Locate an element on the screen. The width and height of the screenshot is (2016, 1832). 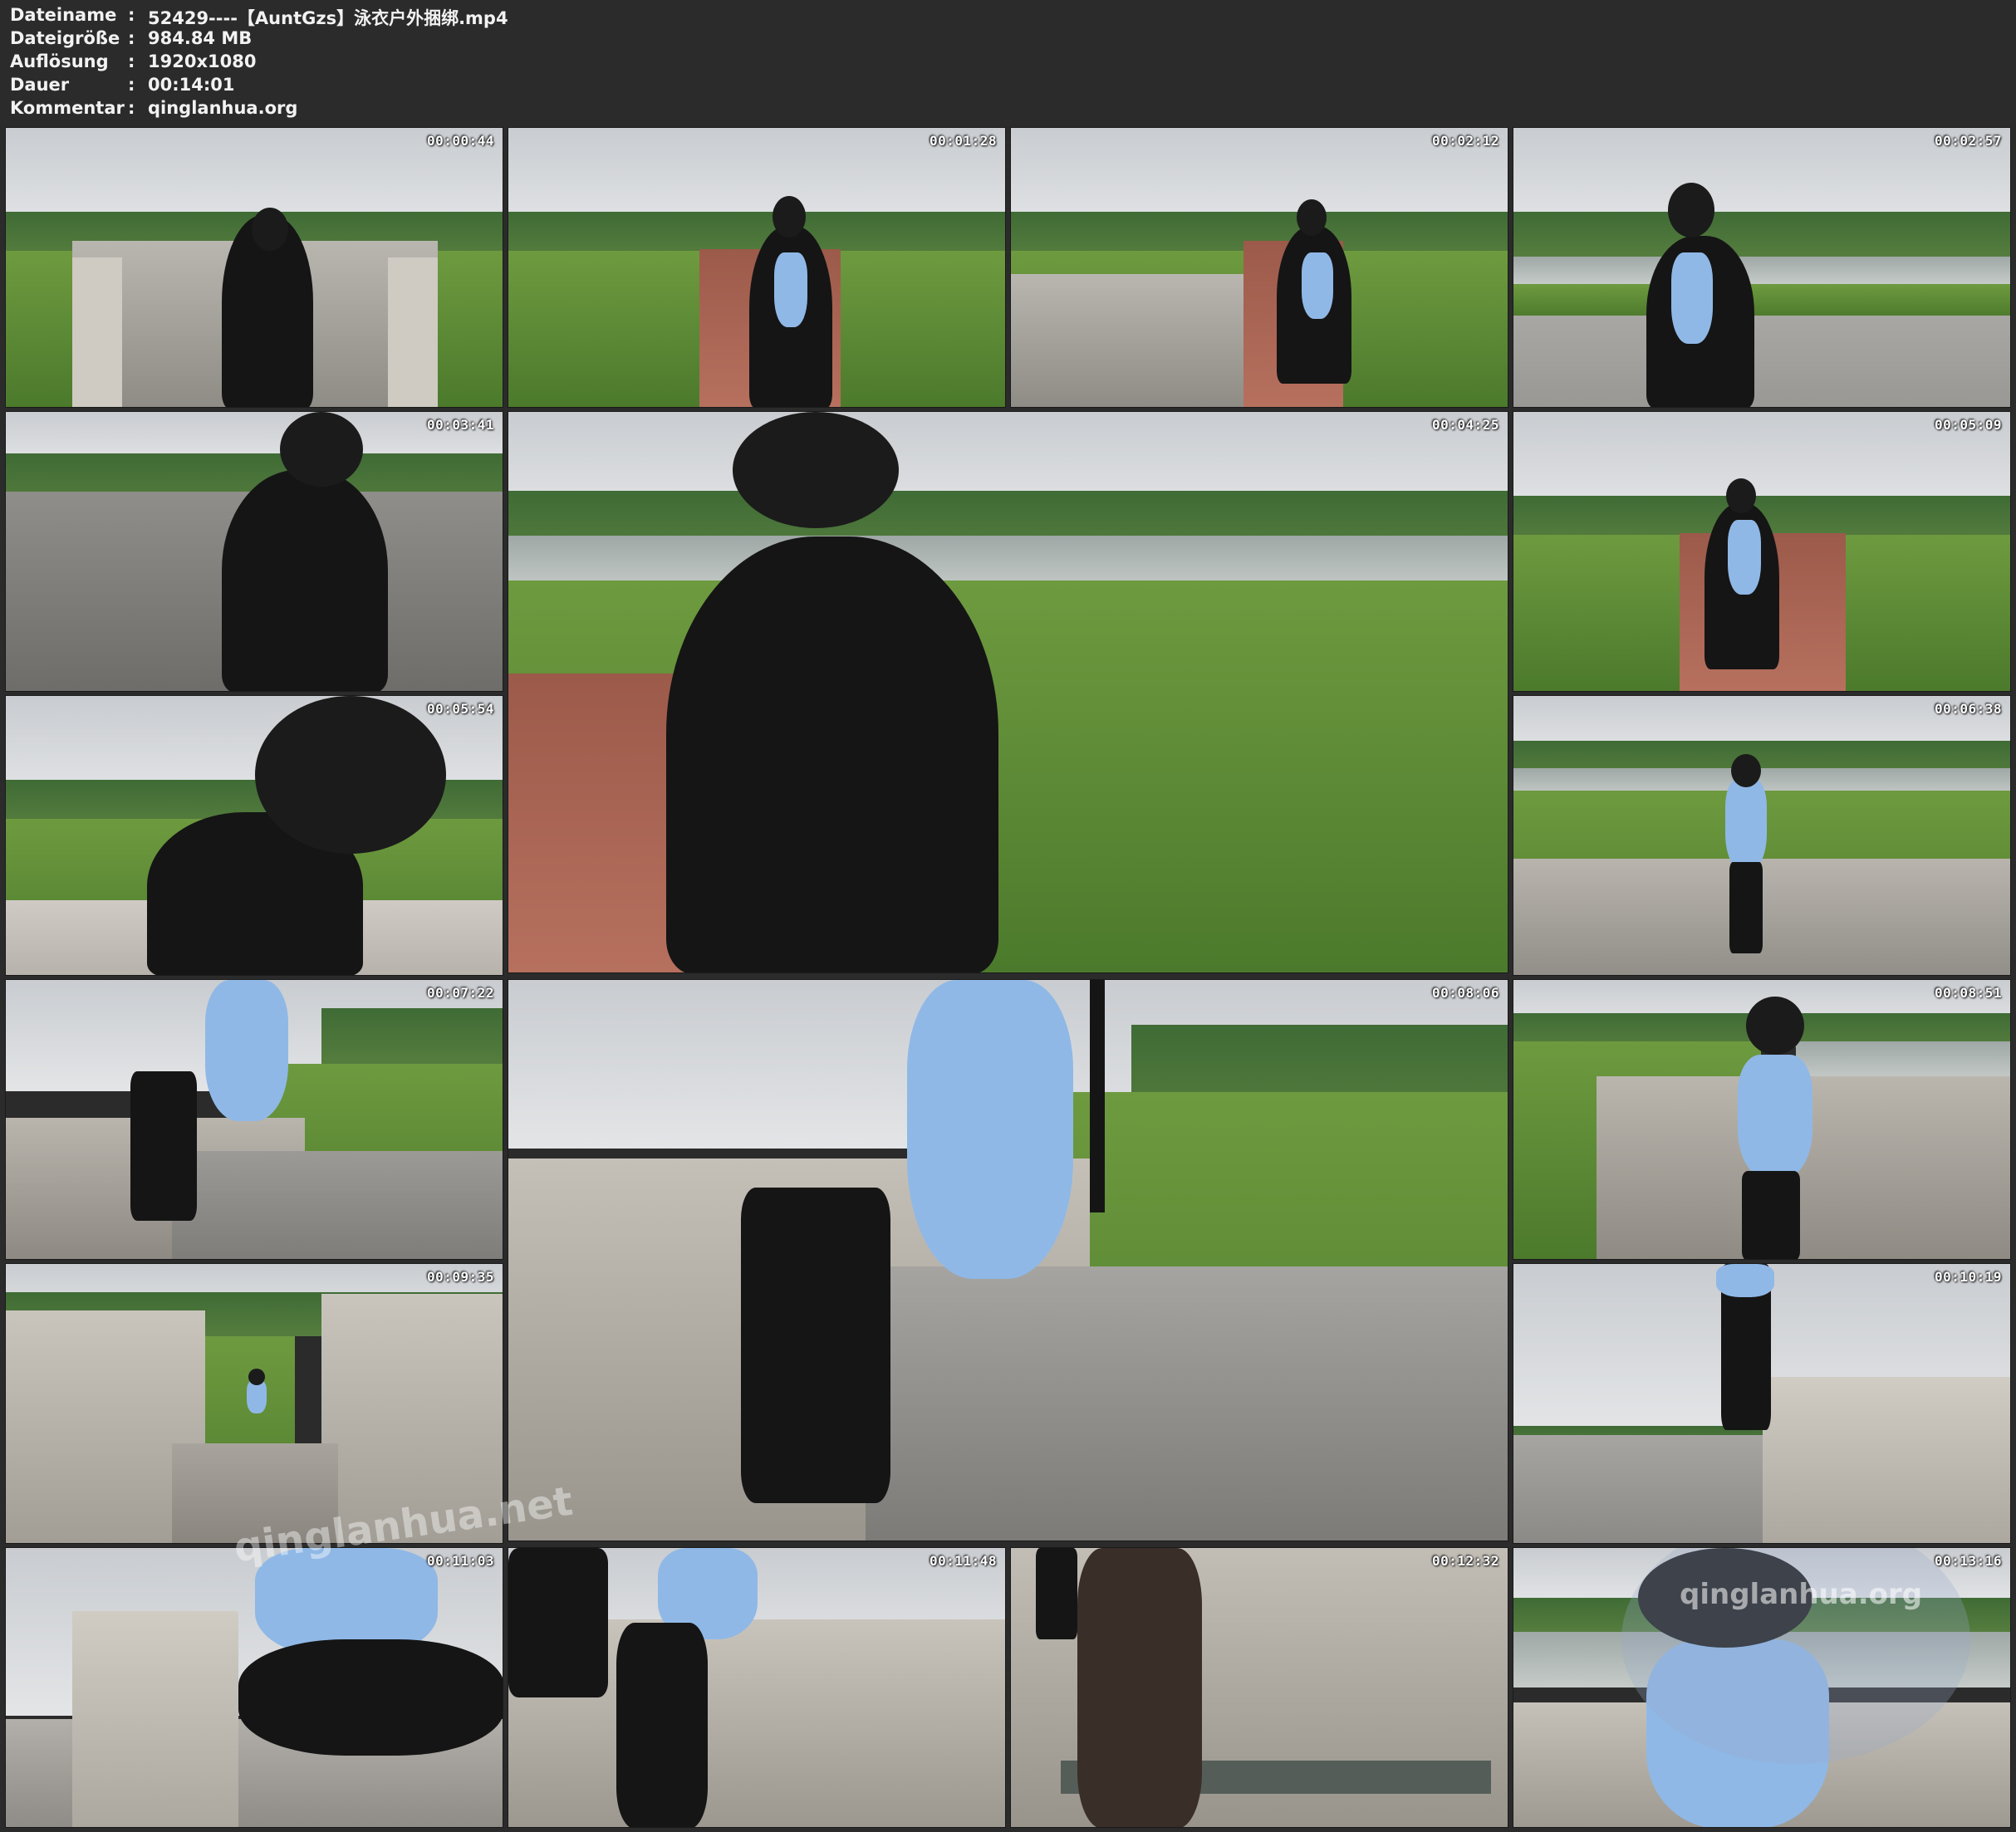
thumbnail-timestamp: 00:07:22 is located at coordinates (460, 993).